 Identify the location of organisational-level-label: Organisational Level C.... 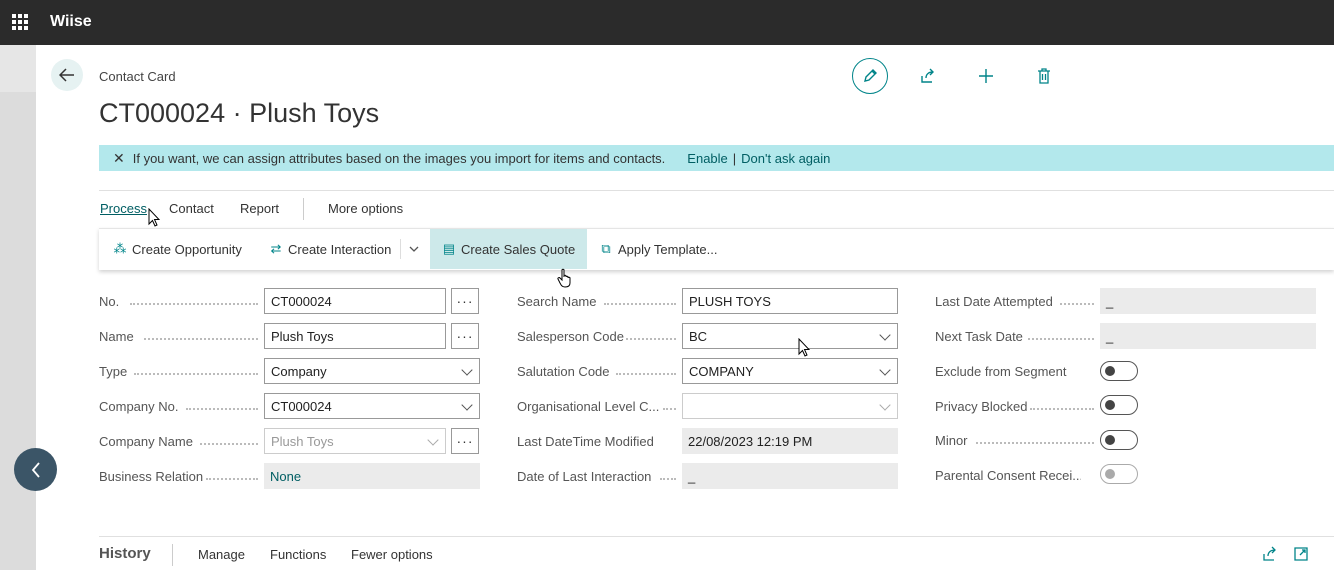
(588, 406).